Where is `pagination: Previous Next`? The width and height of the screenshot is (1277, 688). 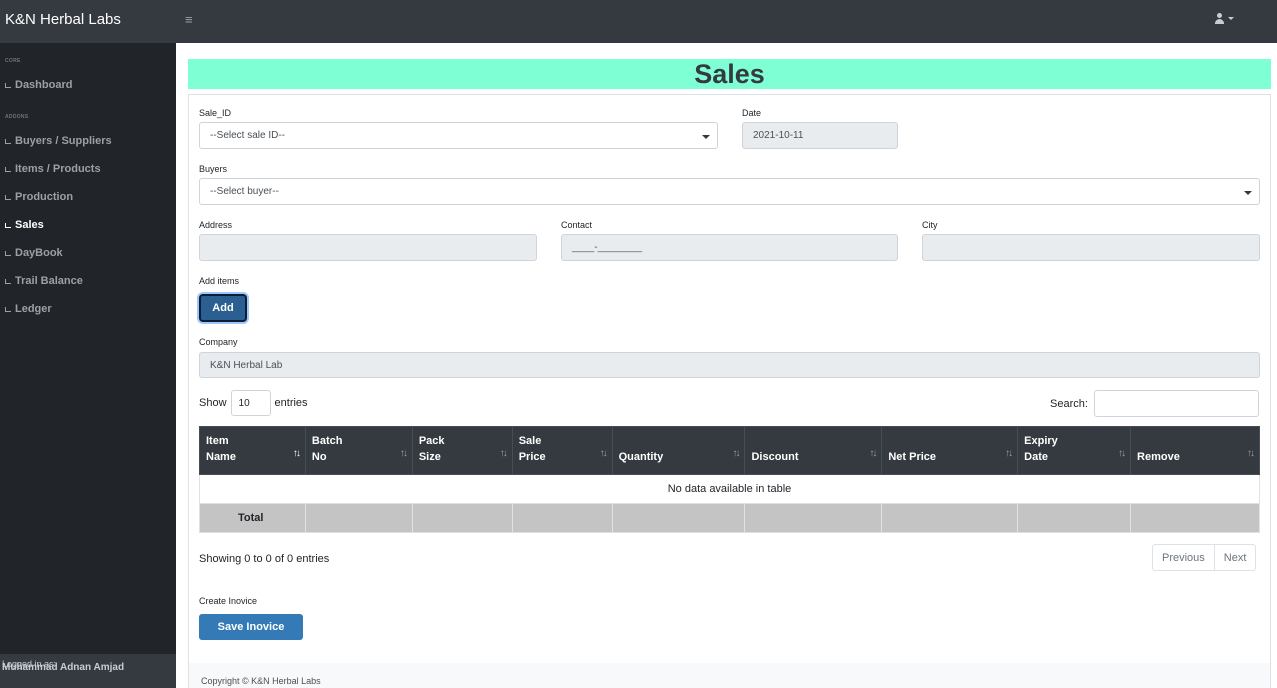
pagination: Previous Next is located at coordinates (1204, 557).